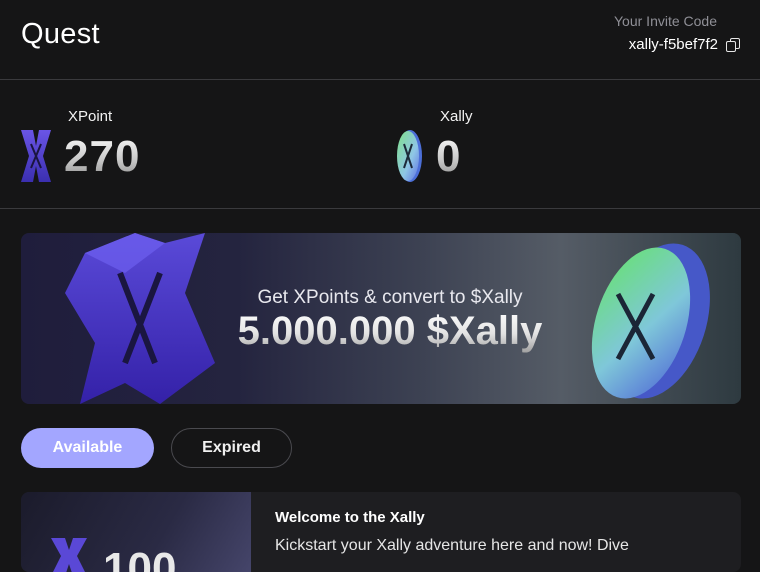  Describe the element at coordinates (350, 517) in the screenshot. I see `quest-title: Welcome to the Xally` at that location.